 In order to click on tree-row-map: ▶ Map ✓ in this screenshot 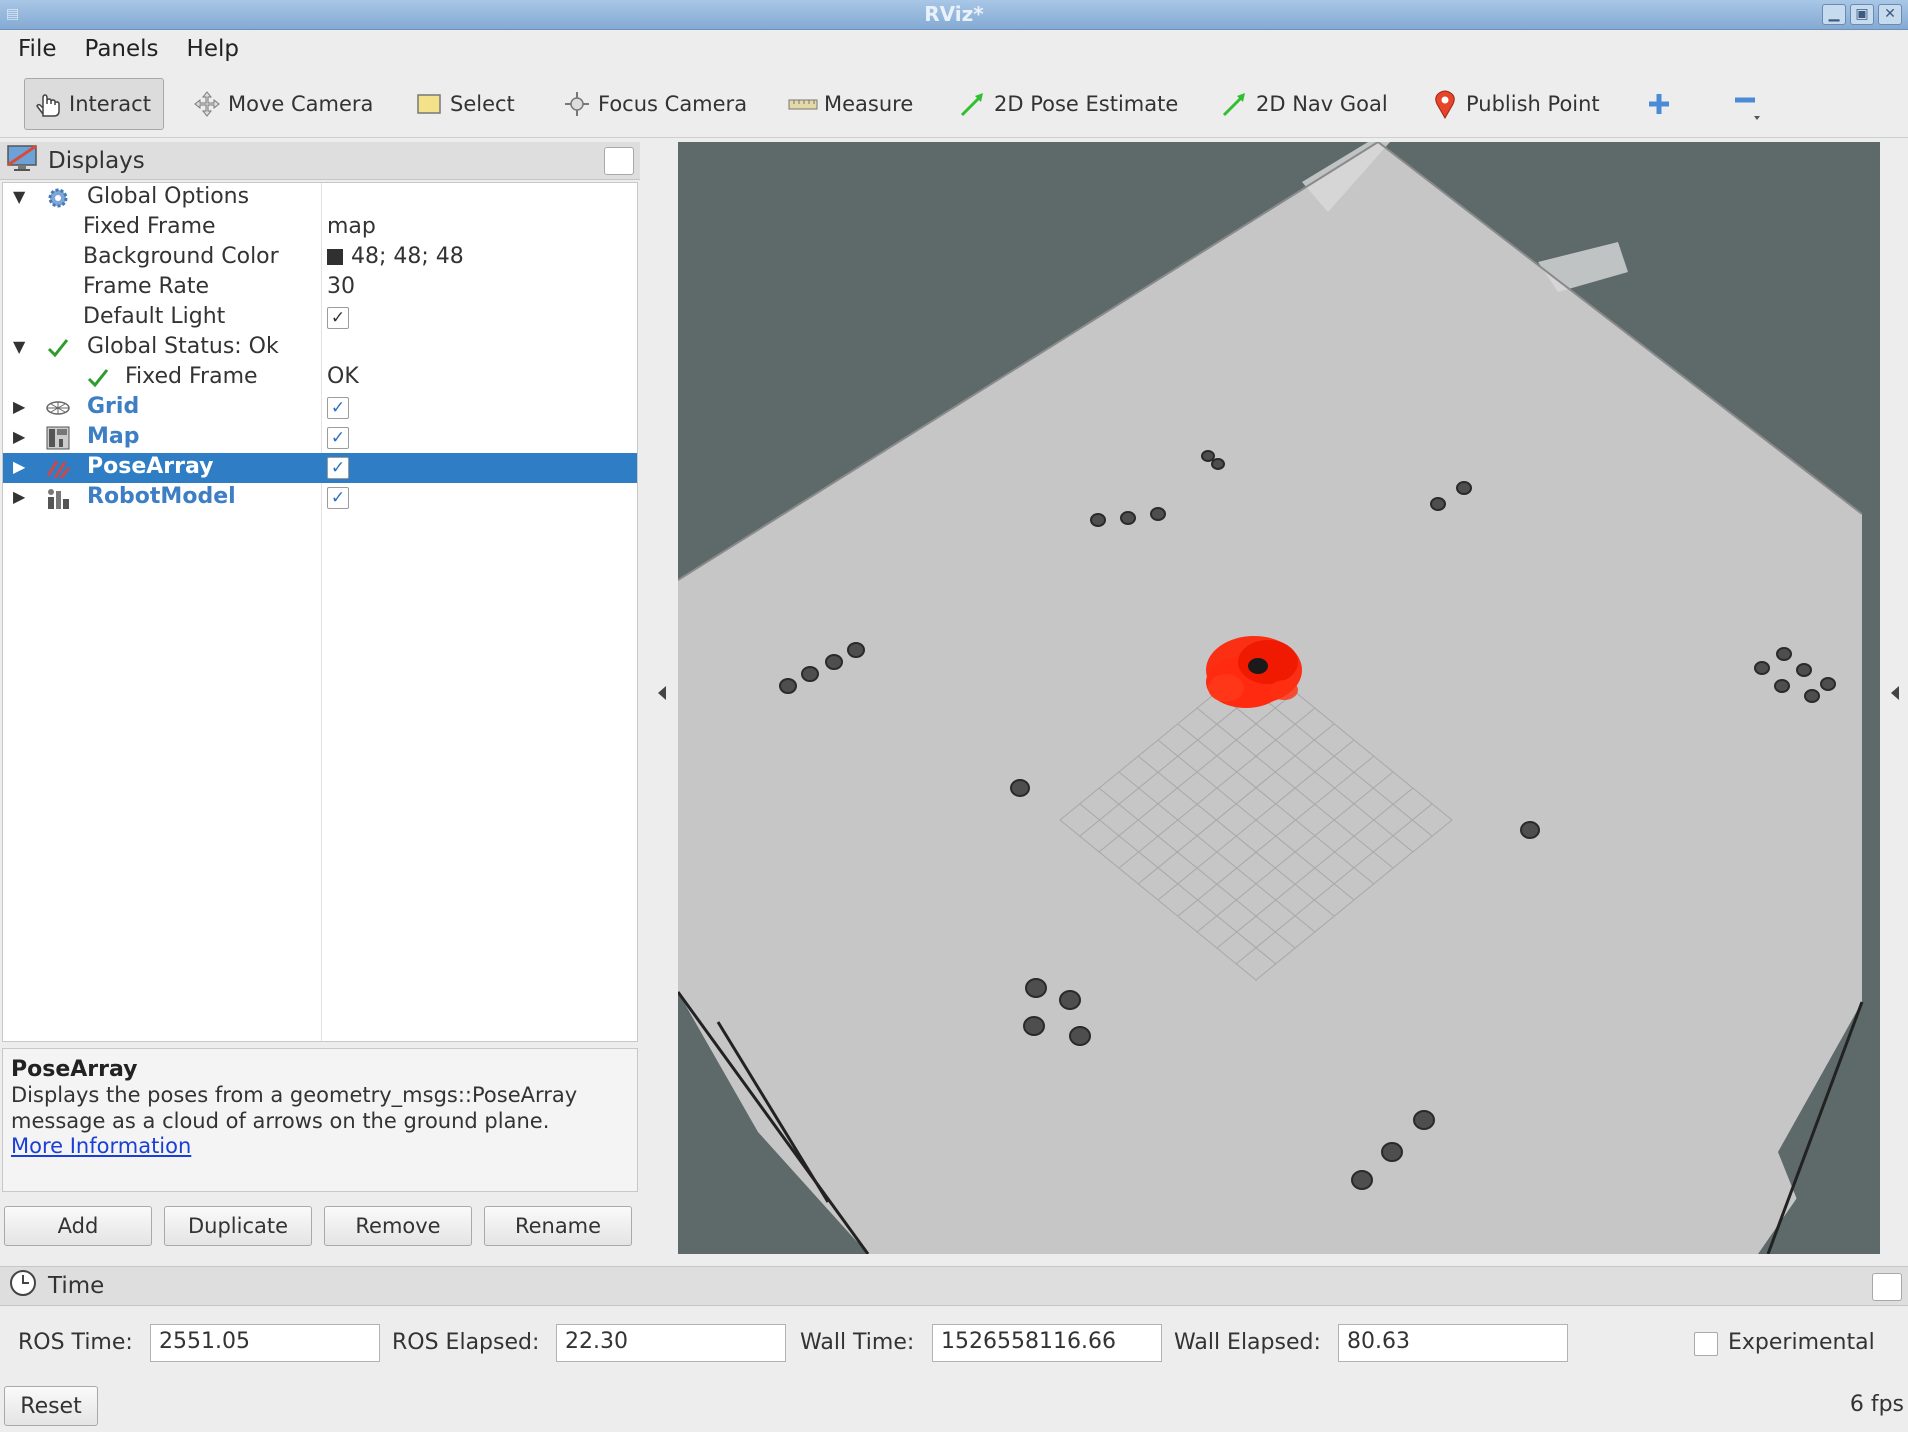, I will do `click(320, 438)`.